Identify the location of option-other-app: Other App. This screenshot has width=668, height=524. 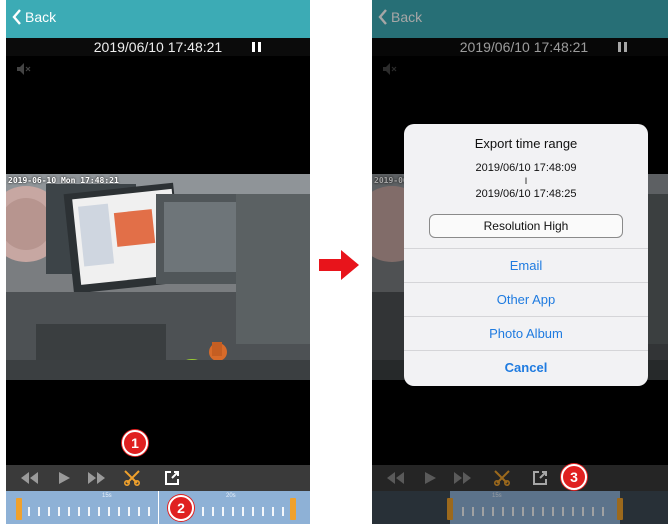
(526, 299).